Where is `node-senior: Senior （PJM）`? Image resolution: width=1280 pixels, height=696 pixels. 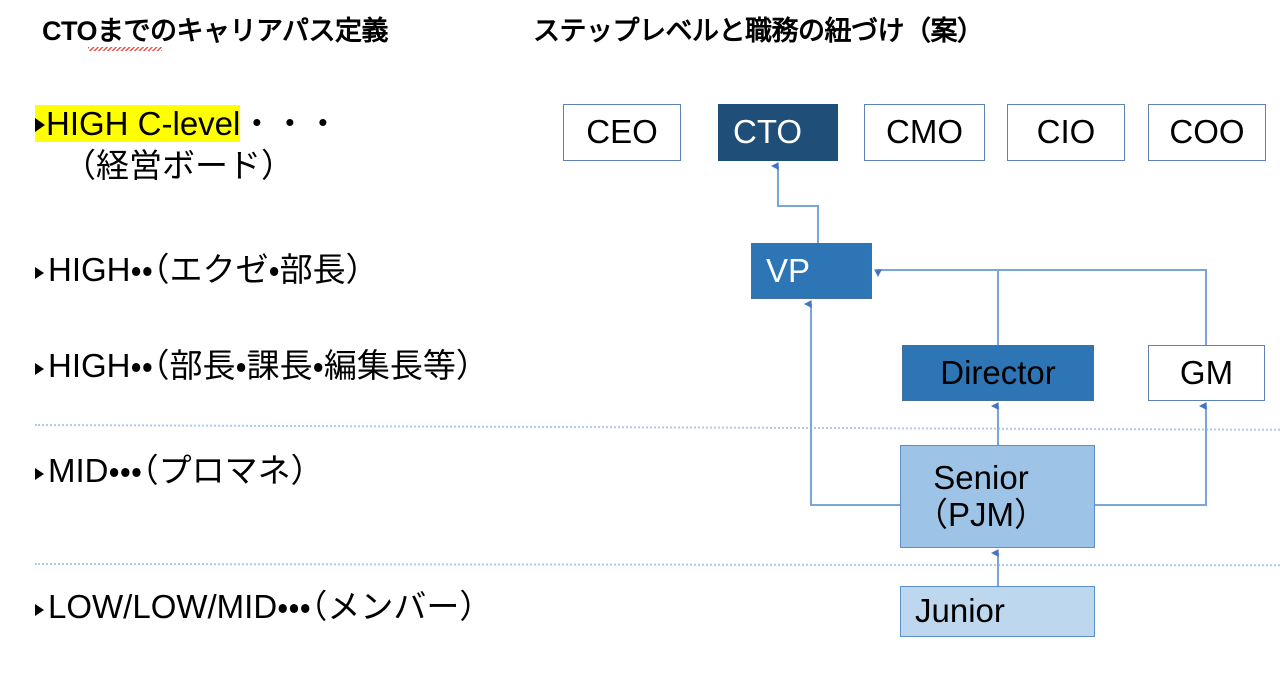
node-senior: Senior （PJM） is located at coordinates (997, 496).